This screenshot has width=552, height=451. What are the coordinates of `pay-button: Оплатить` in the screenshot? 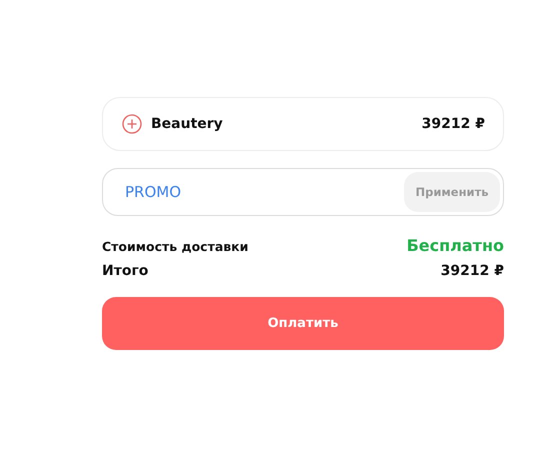 It's located at (303, 323).